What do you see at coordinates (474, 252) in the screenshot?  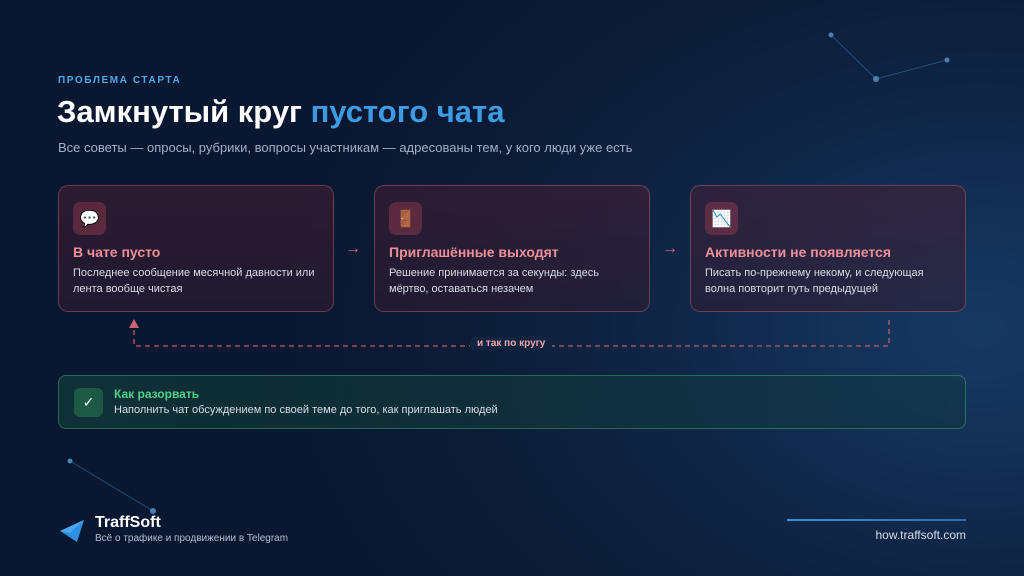 I see `step-title: Приглашённые выходят` at bounding box center [474, 252].